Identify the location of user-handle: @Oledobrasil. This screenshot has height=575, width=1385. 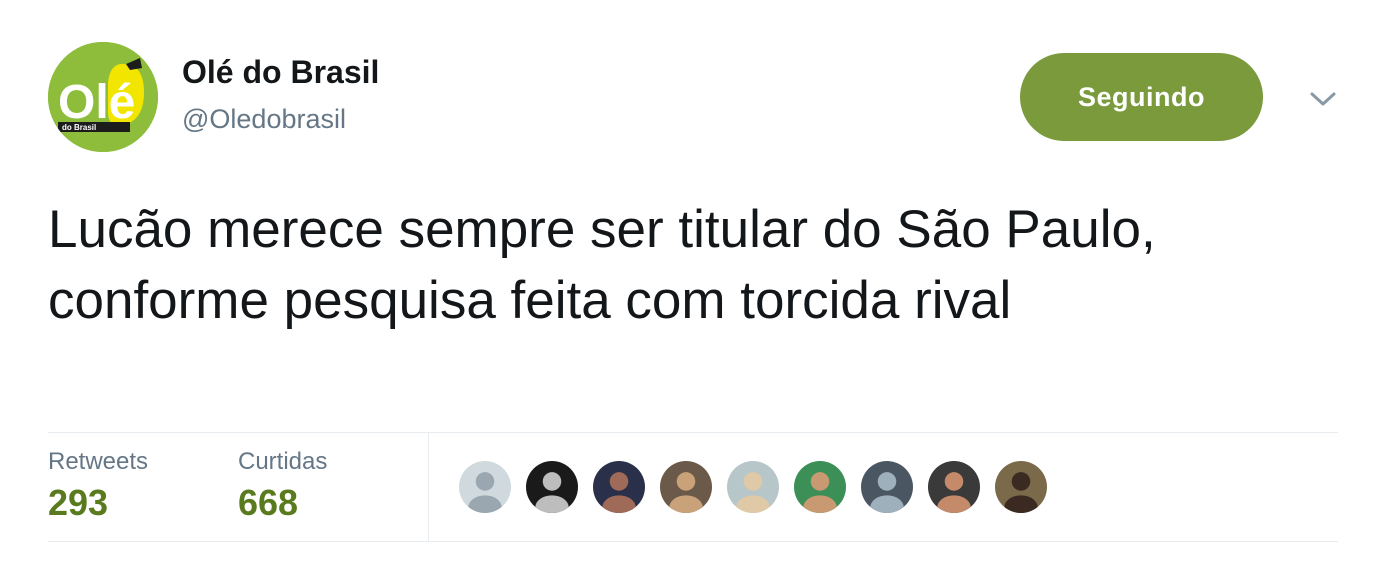
(264, 119).